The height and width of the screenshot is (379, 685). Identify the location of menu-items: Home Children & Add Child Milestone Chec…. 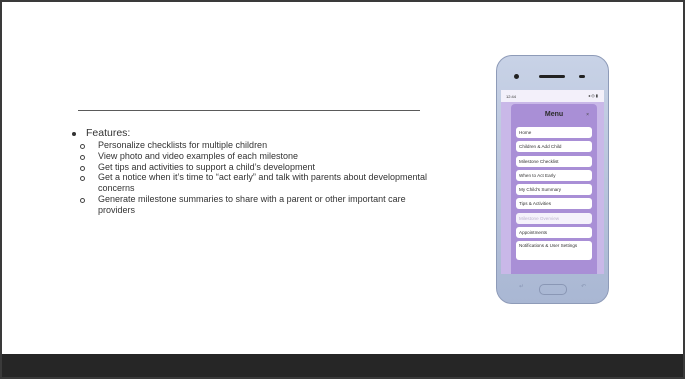
(554, 195).